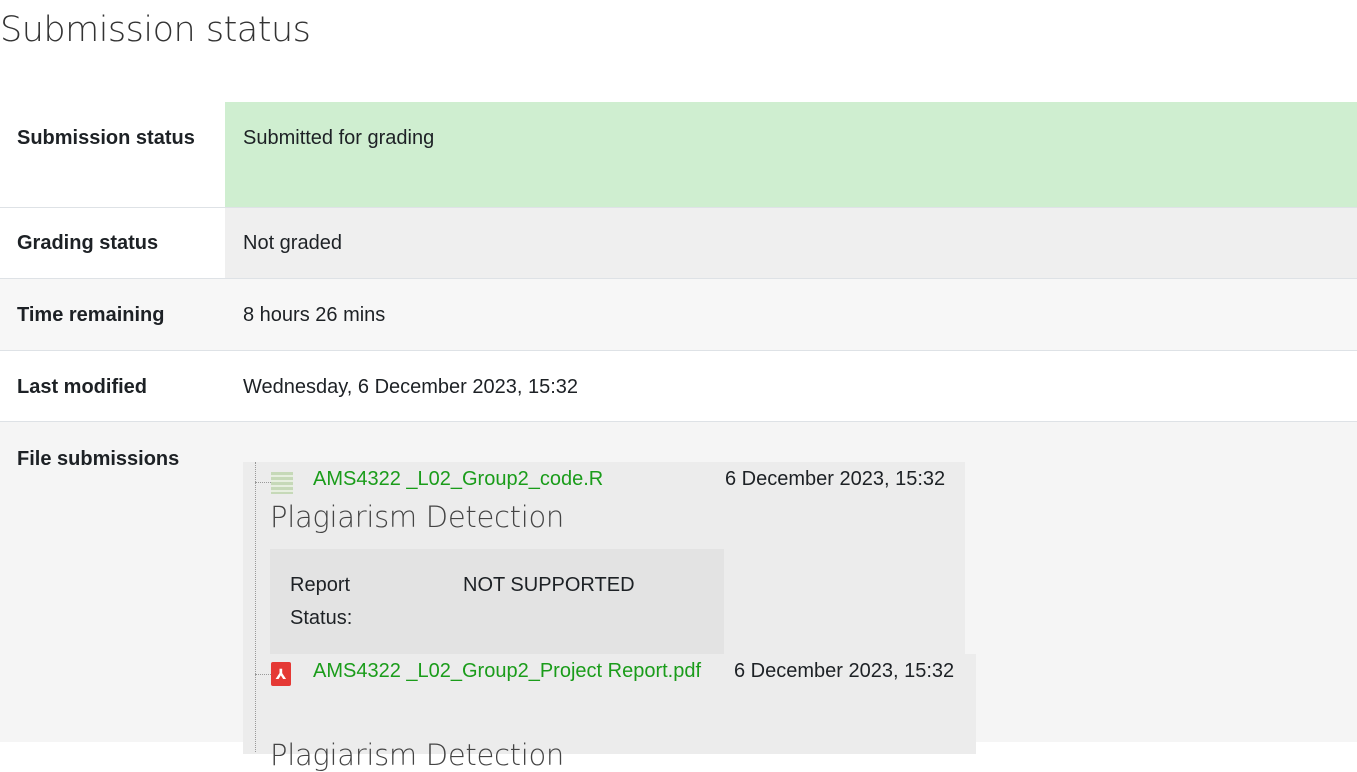  What do you see at coordinates (497, 601) in the screenshot?
I see `report-status-box: Report Status: NOT SUPPORTED` at bounding box center [497, 601].